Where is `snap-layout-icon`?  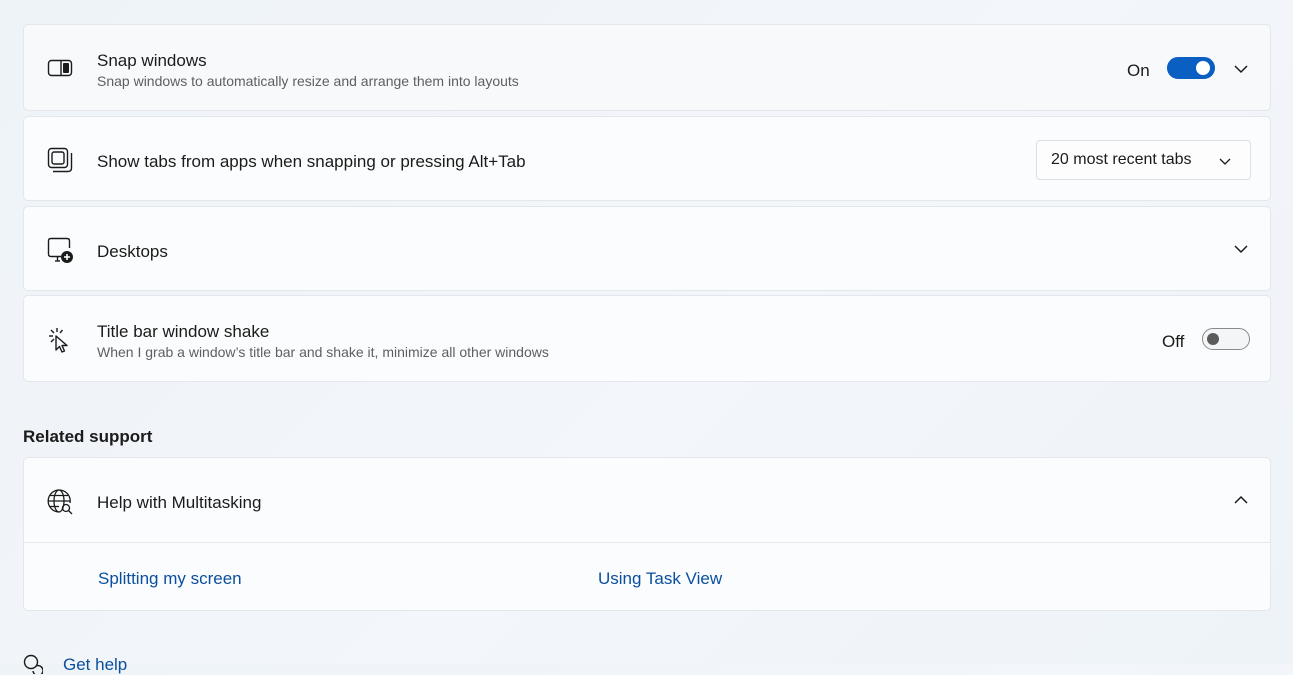
snap-layout-icon is located at coordinates (60, 68).